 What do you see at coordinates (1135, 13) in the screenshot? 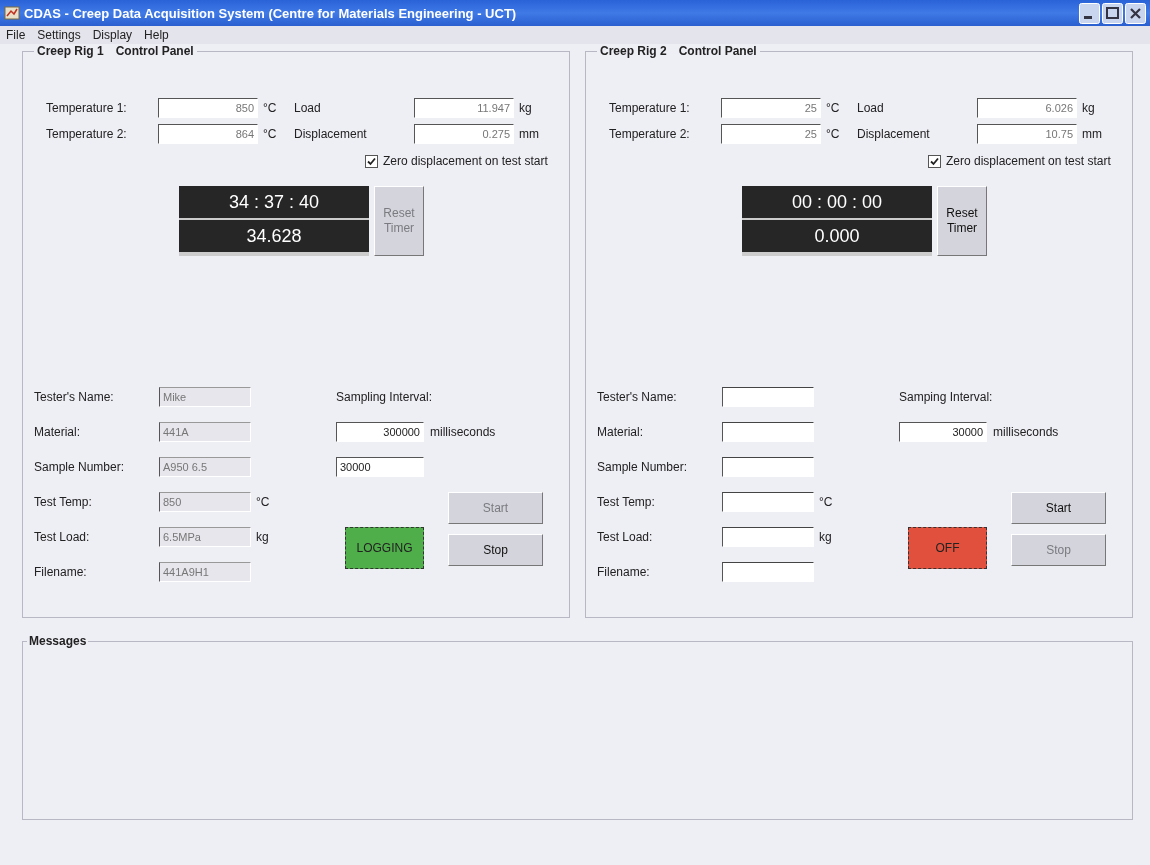
I see `close-icon` at bounding box center [1135, 13].